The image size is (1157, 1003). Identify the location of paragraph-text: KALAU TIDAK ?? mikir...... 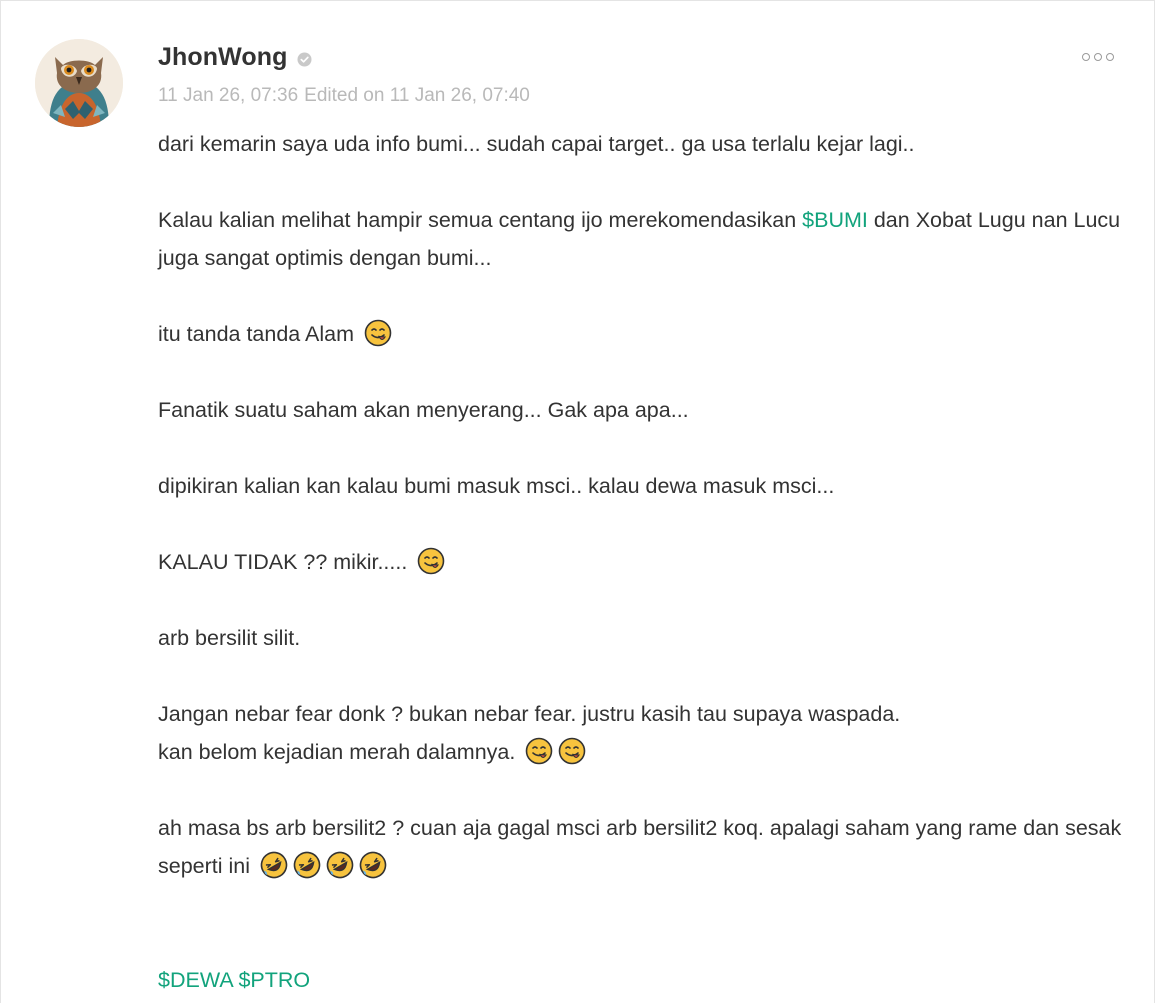
(286, 562).